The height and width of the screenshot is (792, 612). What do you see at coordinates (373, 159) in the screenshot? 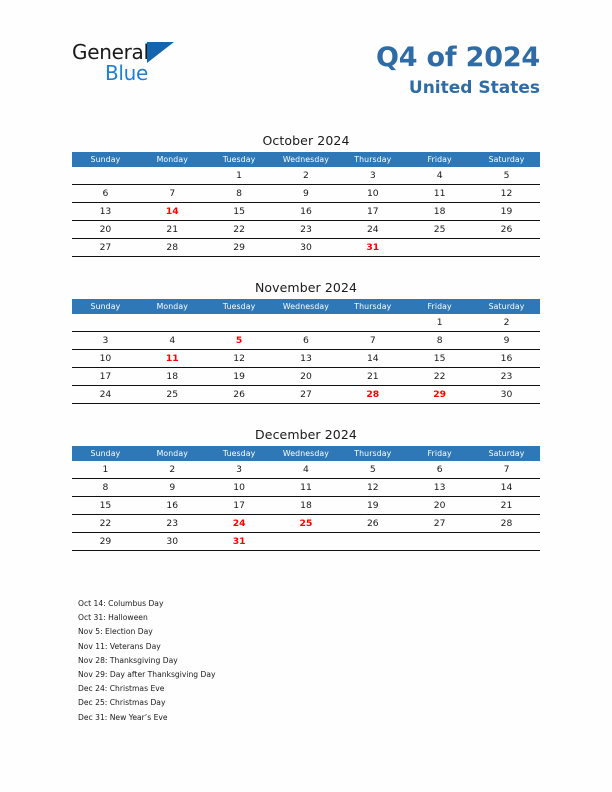
I see `weekday-header-thursday: Thursday` at bounding box center [373, 159].